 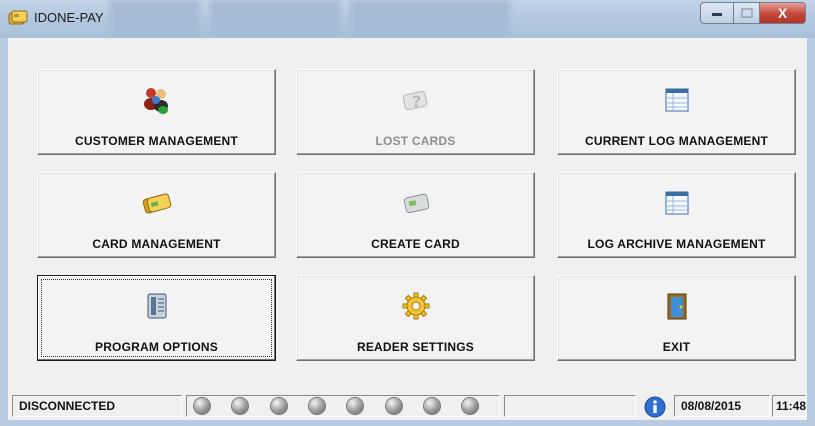 I want to click on tile-label: PROGRAM OPTIONS, so click(x=156, y=347).